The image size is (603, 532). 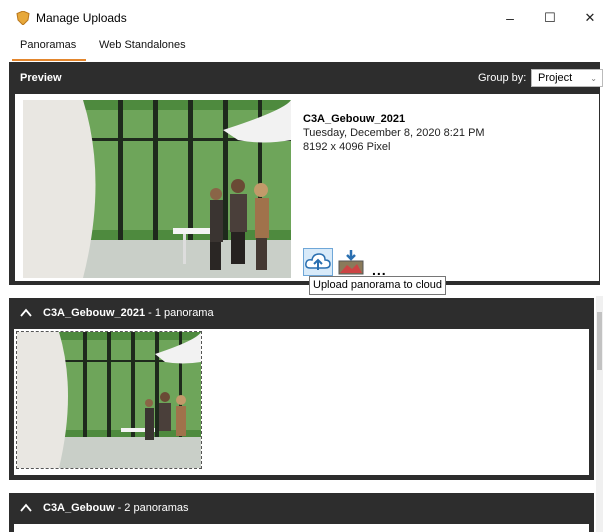 I want to click on window-title: Manage Uploads, so click(x=81, y=18).